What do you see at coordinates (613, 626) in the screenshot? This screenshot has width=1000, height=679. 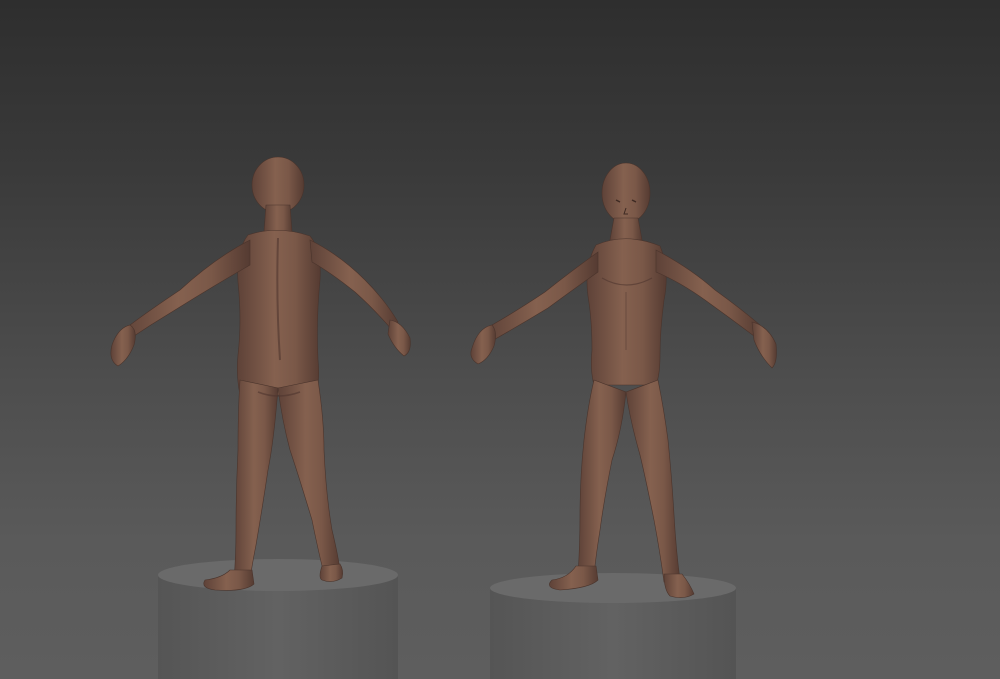 I see `pedestal-right` at bounding box center [613, 626].